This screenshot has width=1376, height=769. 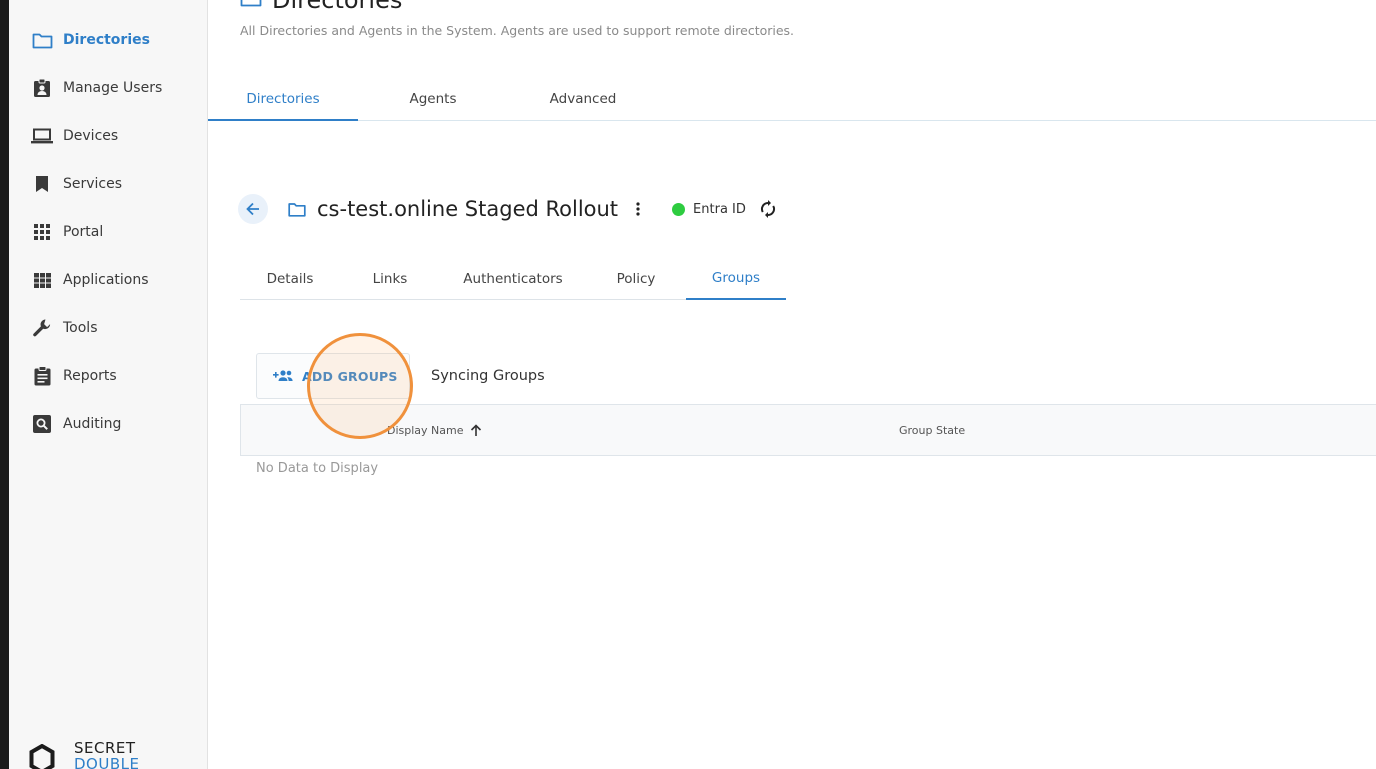 What do you see at coordinates (488, 376) in the screenshot?
I see `syncing-groups-title: Syncing Groups` at bounding box center [488, 376].